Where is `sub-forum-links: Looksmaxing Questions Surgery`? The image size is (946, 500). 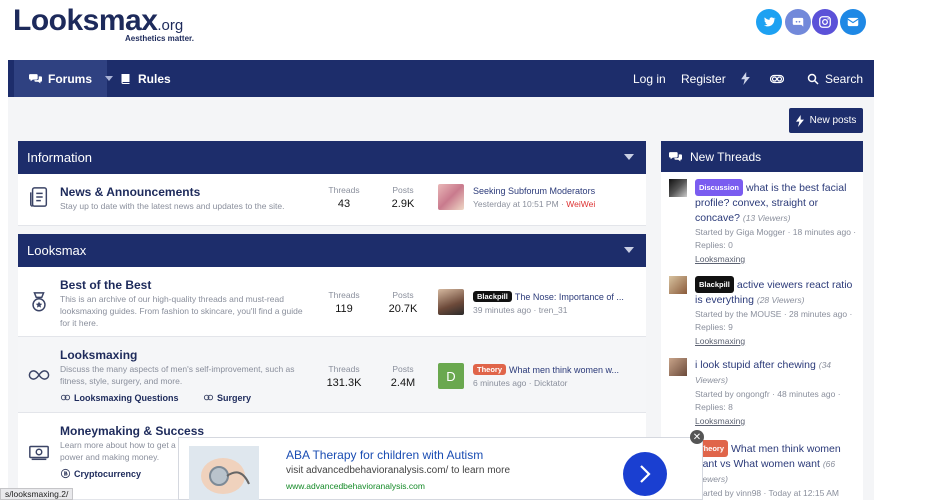 sub-forum-links: Looksmaxing Questions Surgery is located at coordinates (166, 397).